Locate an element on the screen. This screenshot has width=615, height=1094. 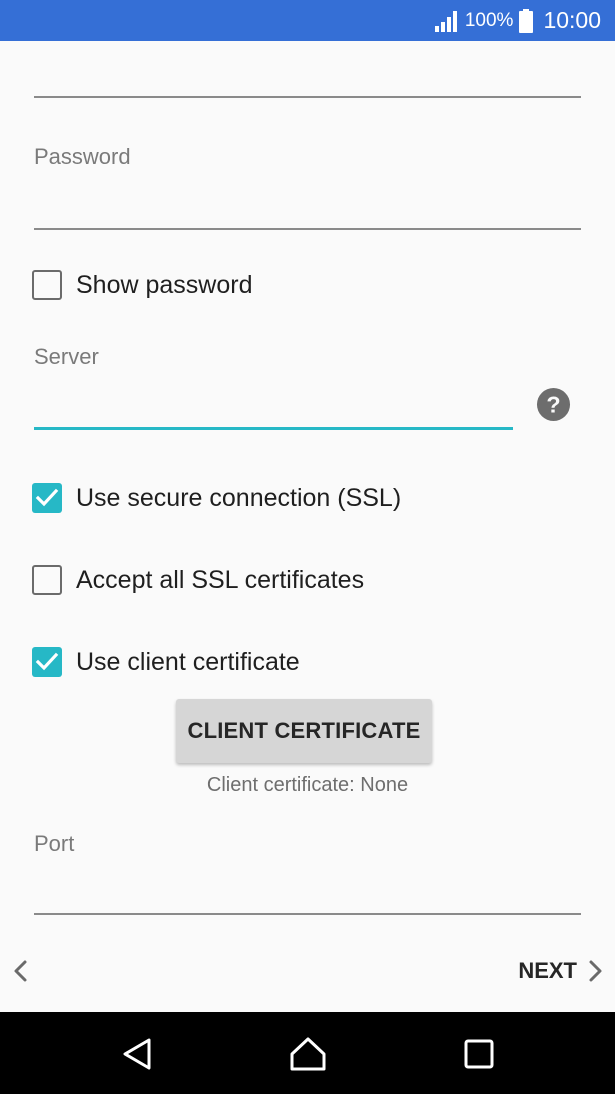
use-client-cert-checkbox is located at coordinates (47, 662).